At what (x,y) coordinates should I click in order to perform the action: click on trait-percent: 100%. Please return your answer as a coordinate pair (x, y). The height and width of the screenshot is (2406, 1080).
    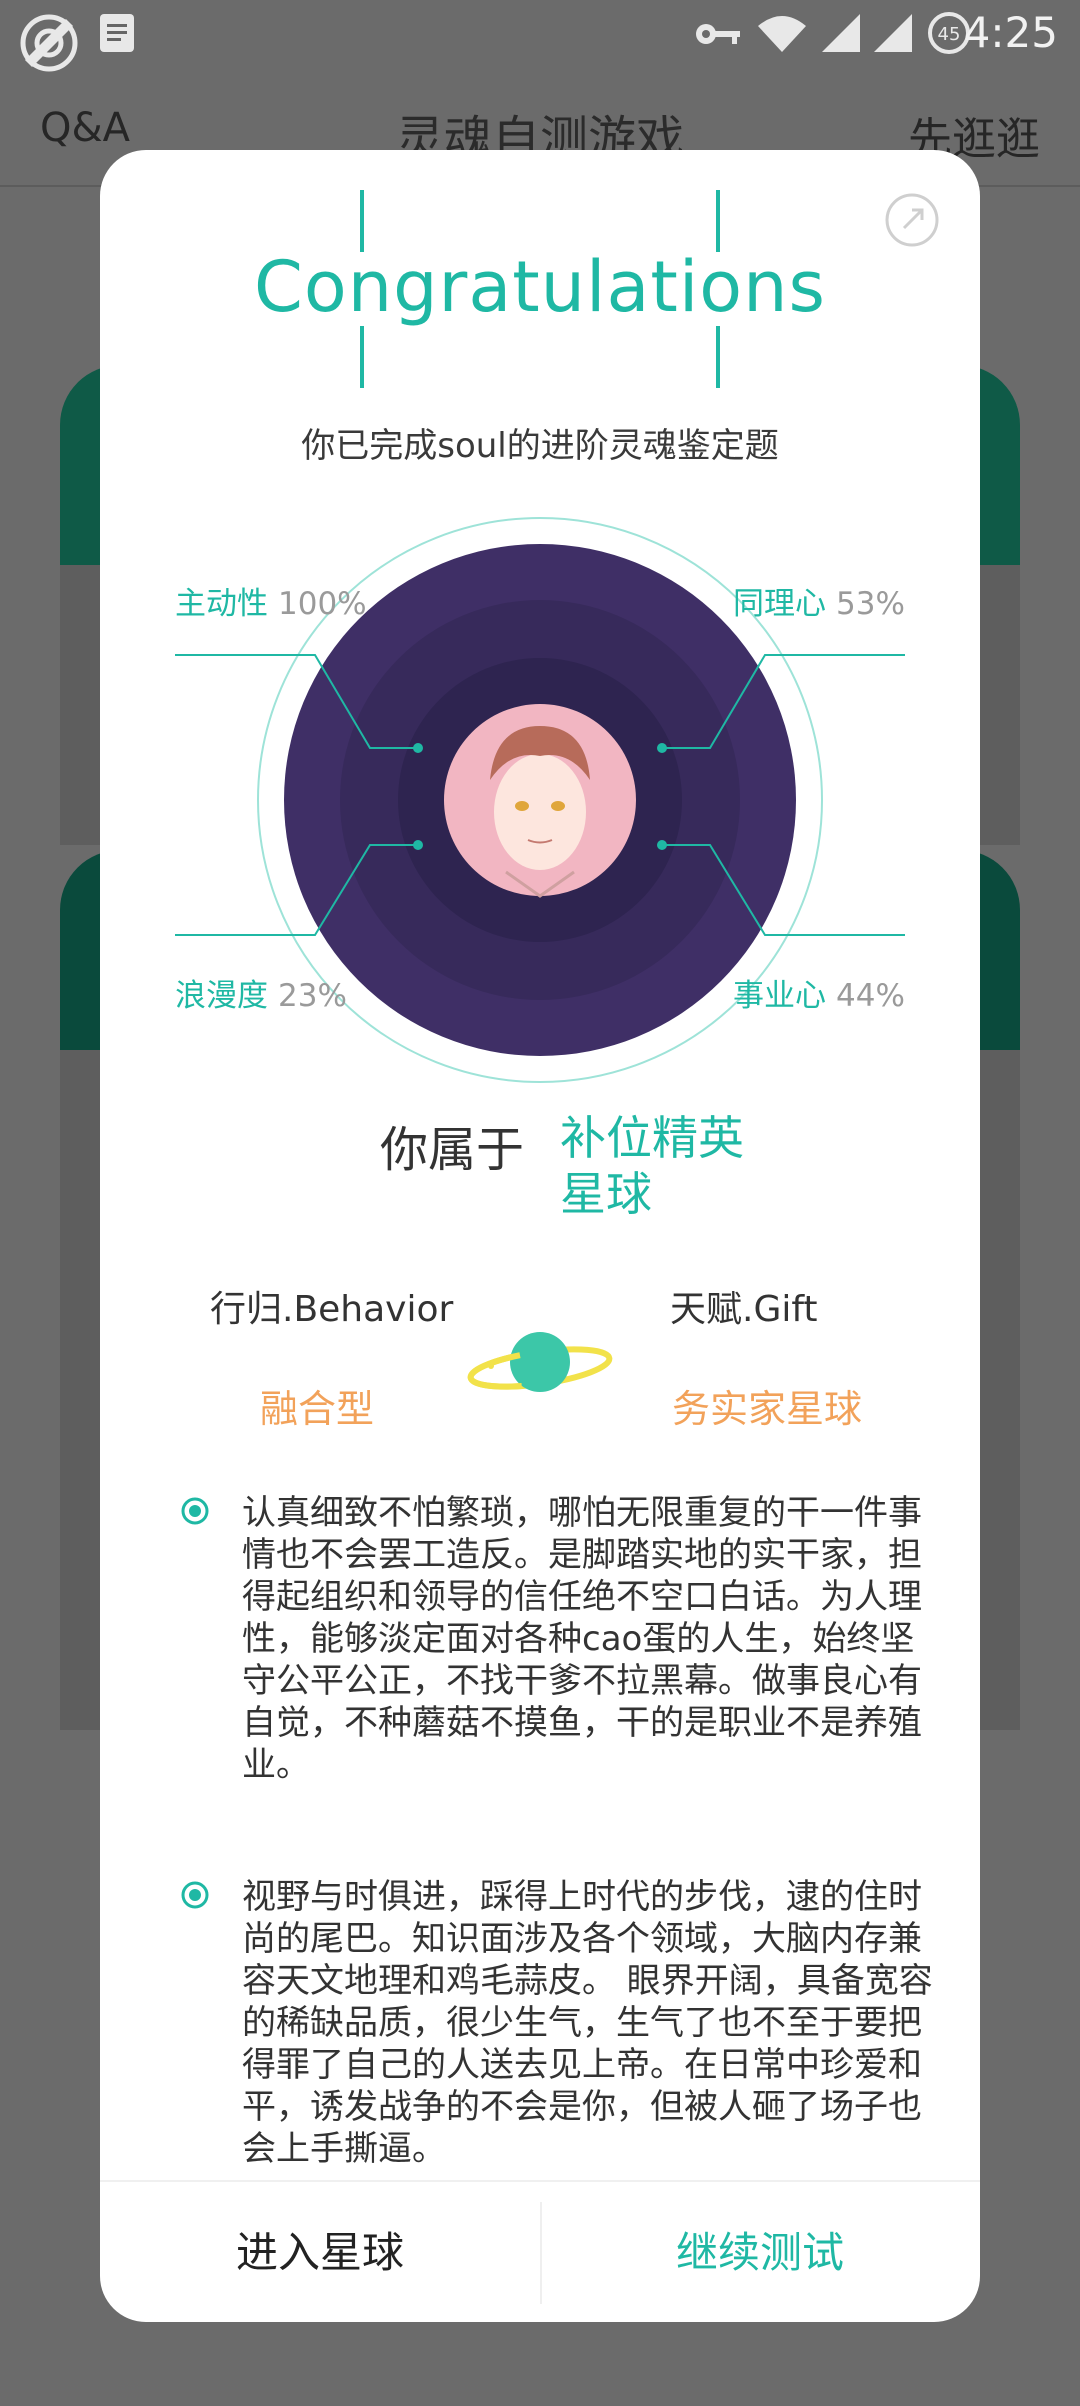
    Looking at the image, I should click on (322, 604).